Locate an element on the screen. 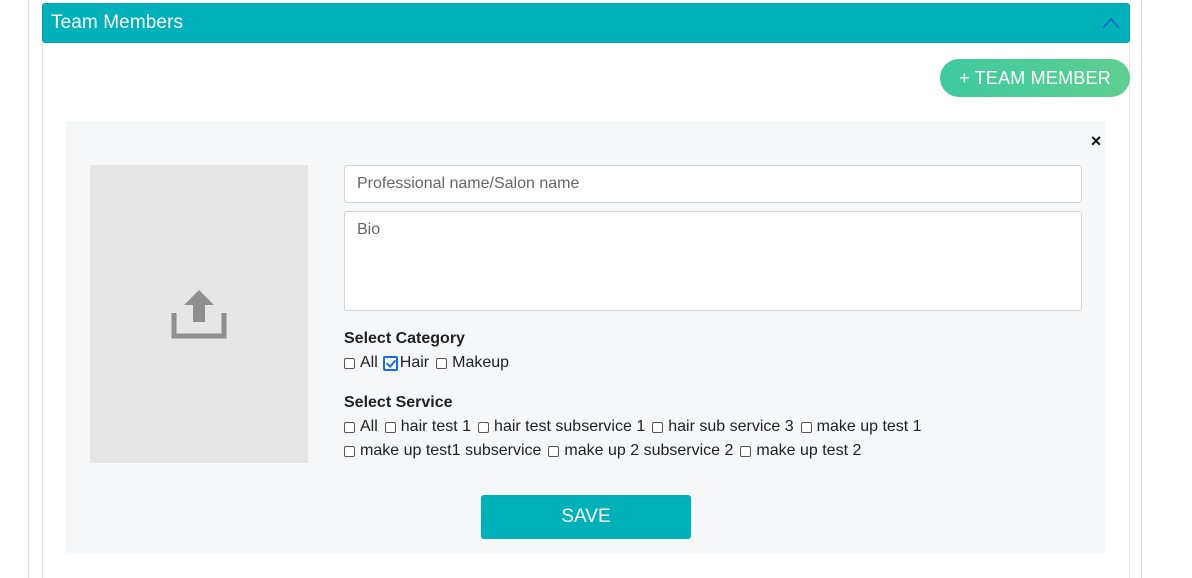 This screenshot has height=578, width=1192. service-option: hair sub service 3 is located at coordinates (723, 427).